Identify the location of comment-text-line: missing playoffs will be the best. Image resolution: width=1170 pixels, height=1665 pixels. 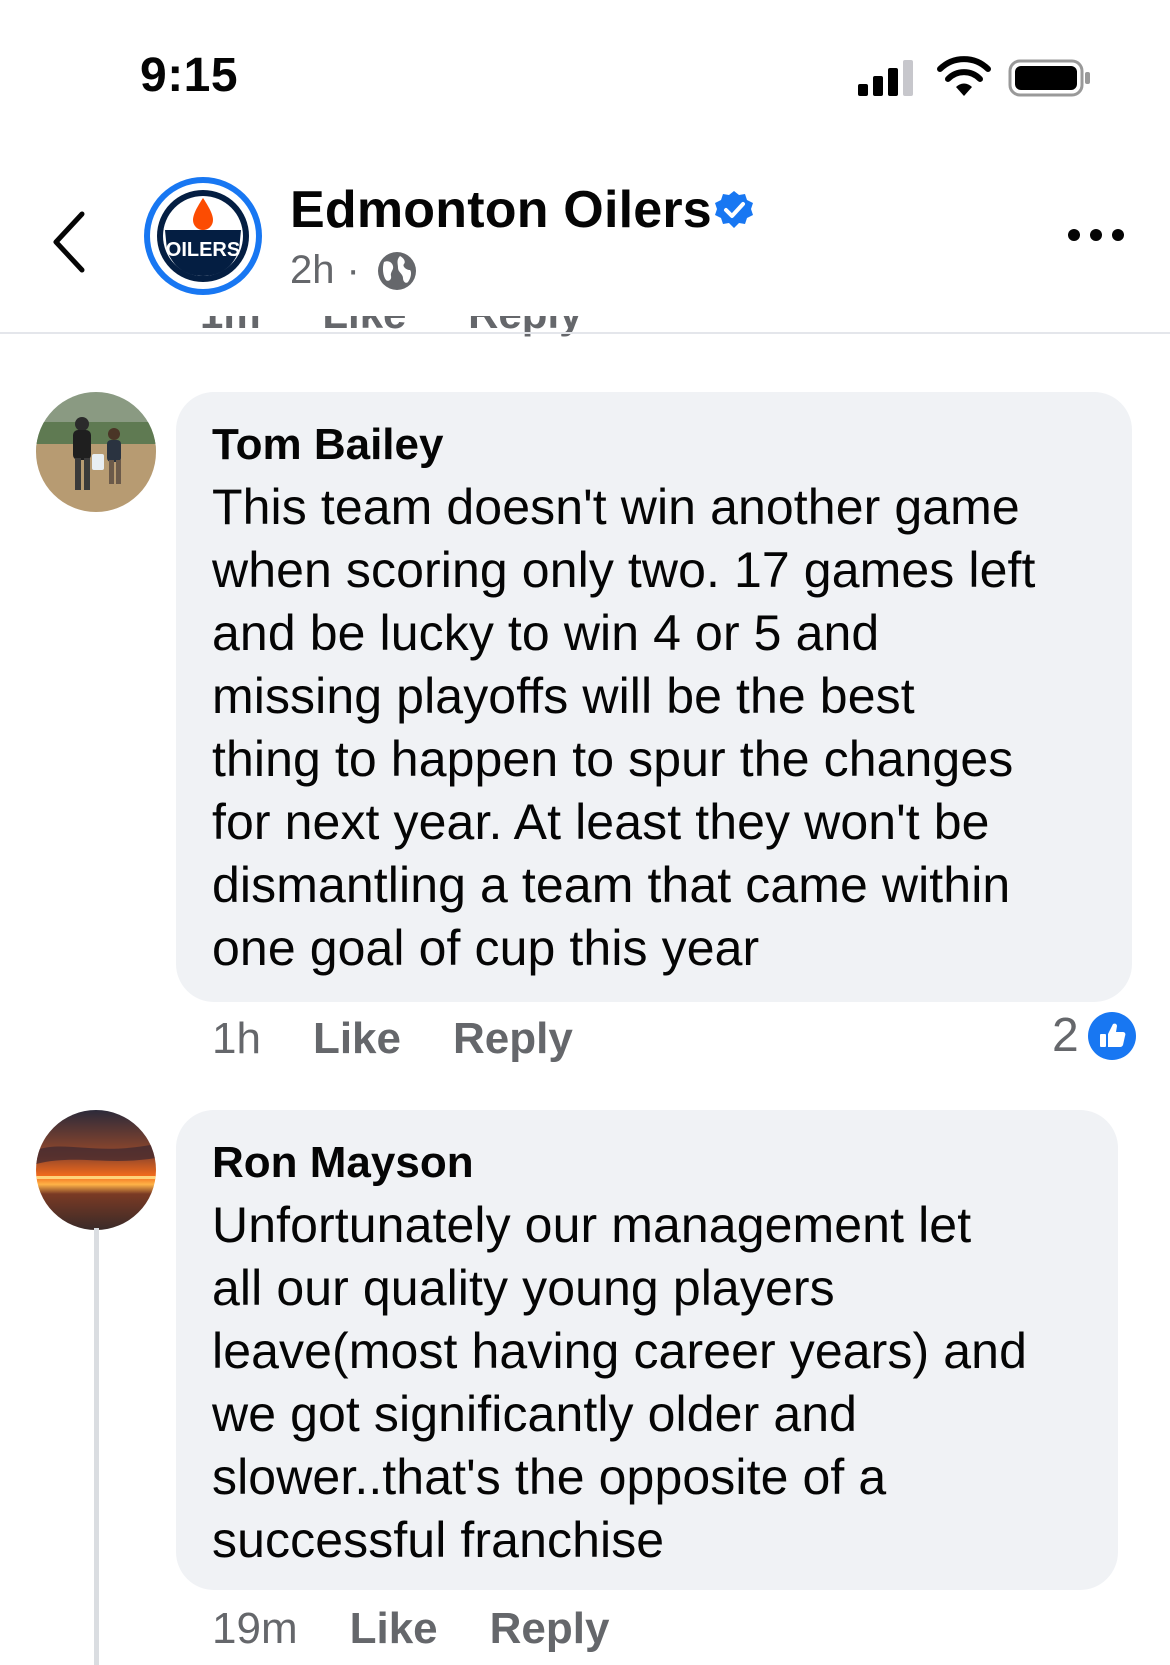
(563, 696).